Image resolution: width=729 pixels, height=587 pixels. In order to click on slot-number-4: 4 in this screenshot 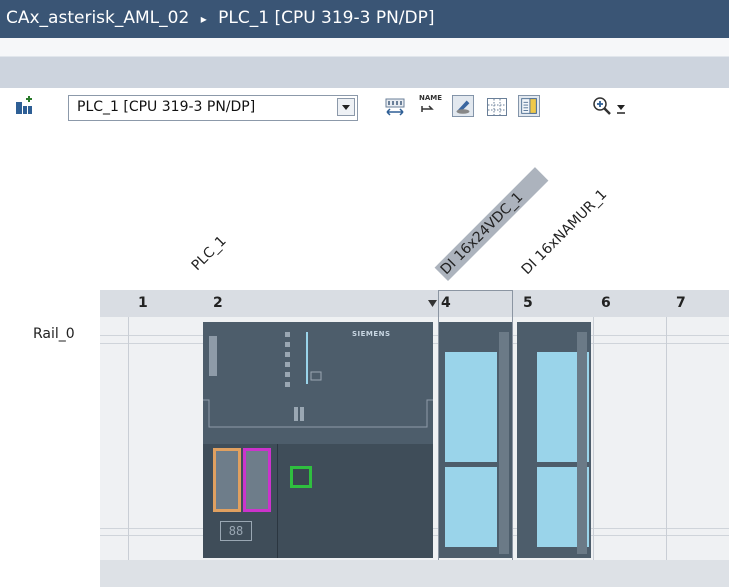, I will do `click(446, 303)`.